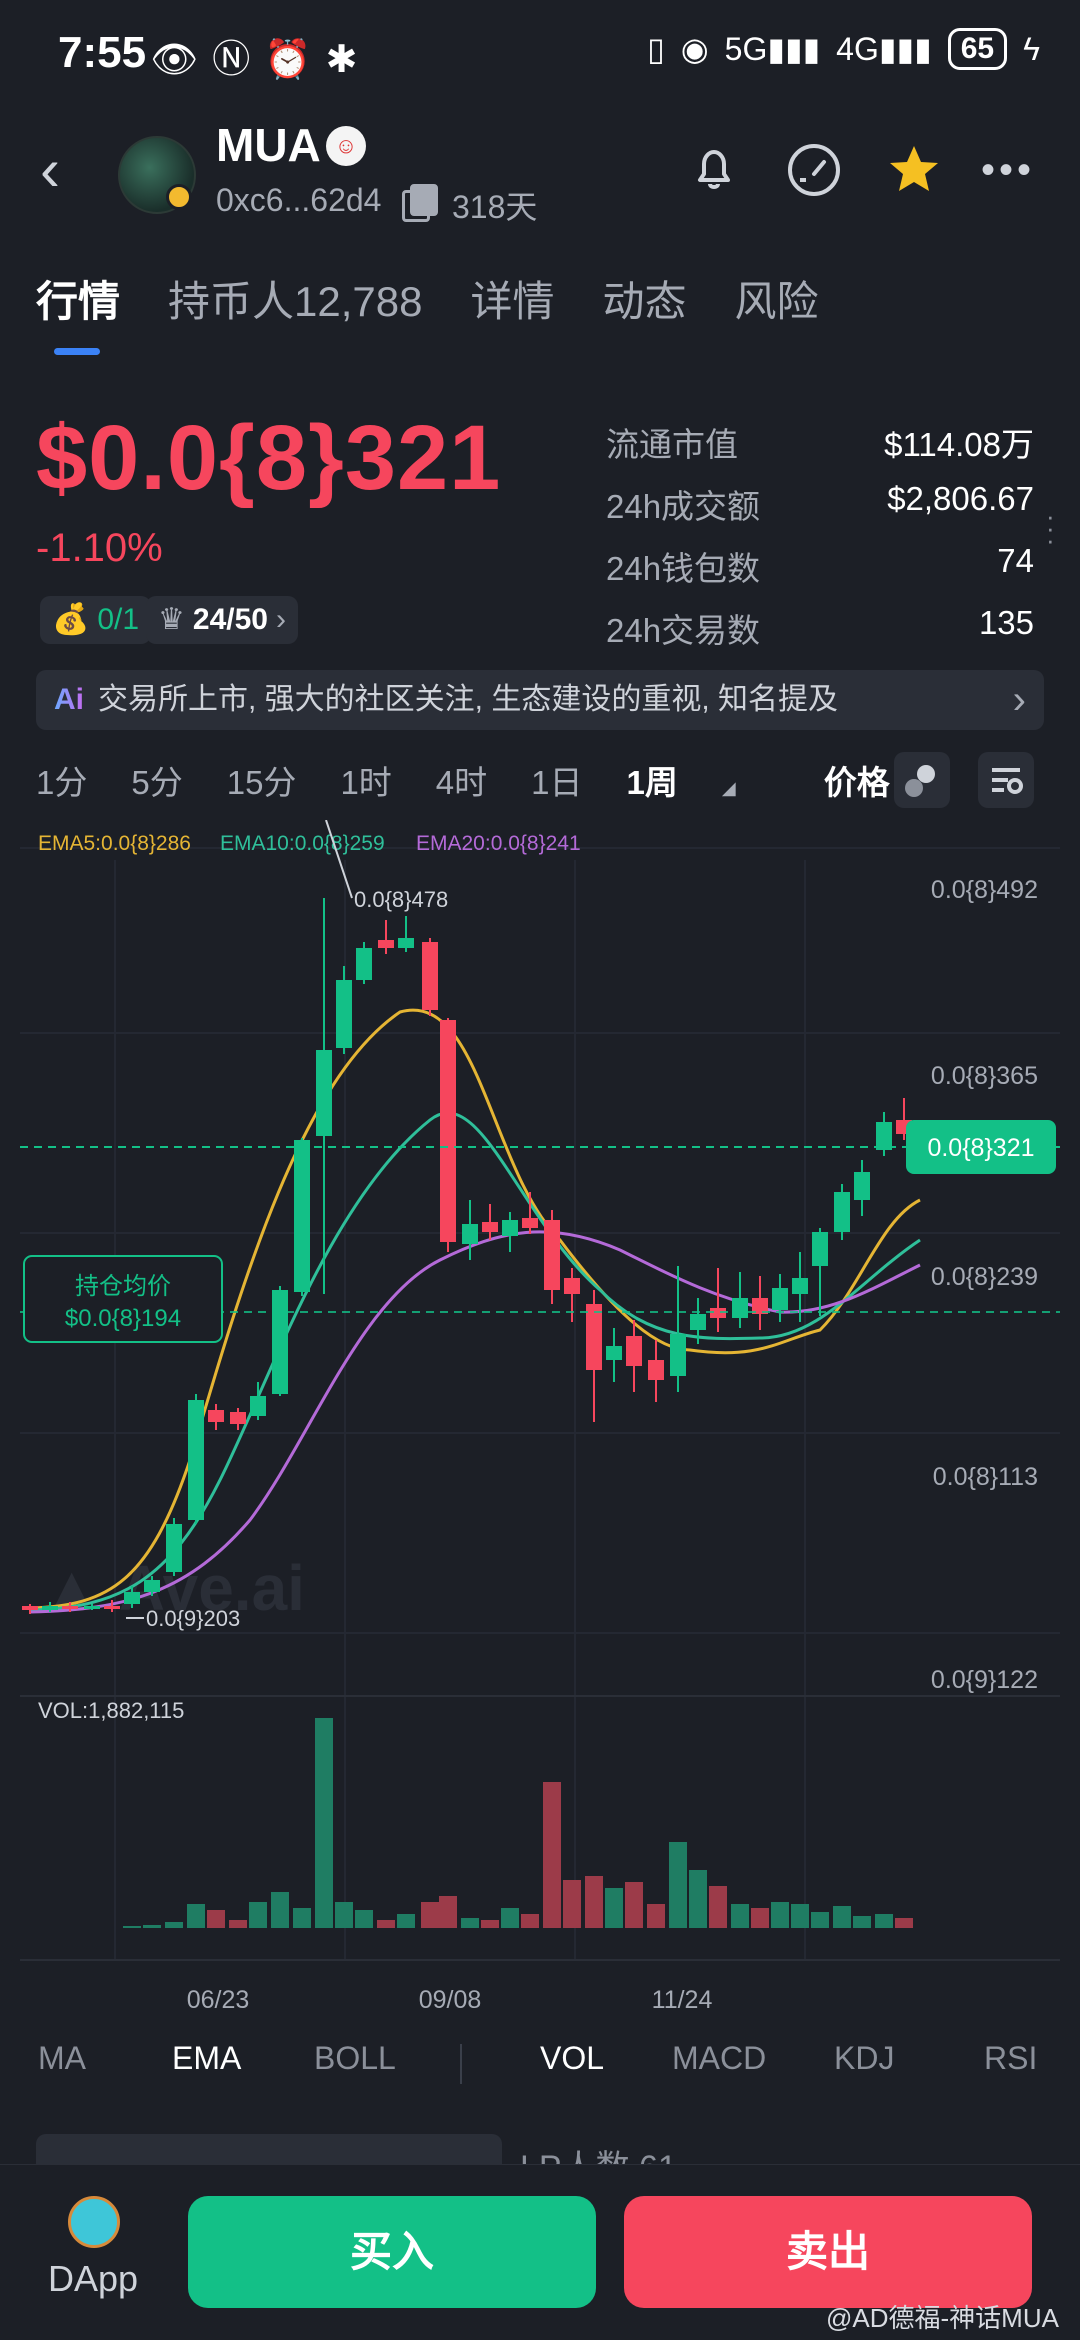 This screenshot has height=2340, width=1080. Describe the element at coordinates (78, 298) in the screenshot. I see `tab-market: 行情` at that location.